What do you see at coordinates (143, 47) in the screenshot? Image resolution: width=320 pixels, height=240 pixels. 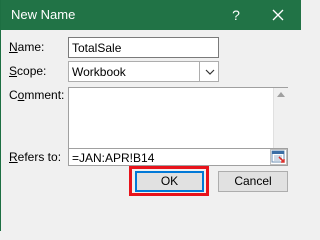 I see `name-input: TotalSale` at bounding box center [143, 47].